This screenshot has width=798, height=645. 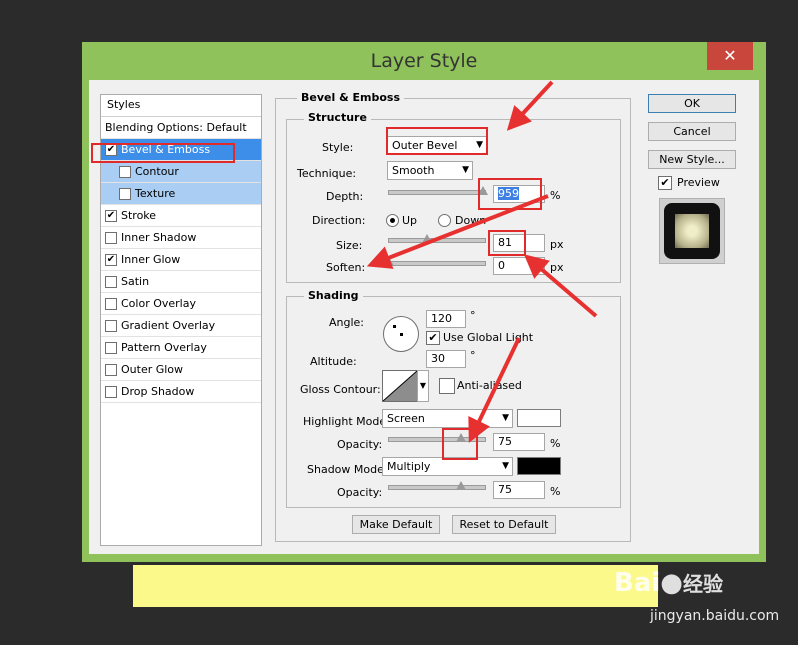 What do you see at coordinates (530, 105) in the screenshot?
I see `arrow-style` at bounding box center [530, 105].